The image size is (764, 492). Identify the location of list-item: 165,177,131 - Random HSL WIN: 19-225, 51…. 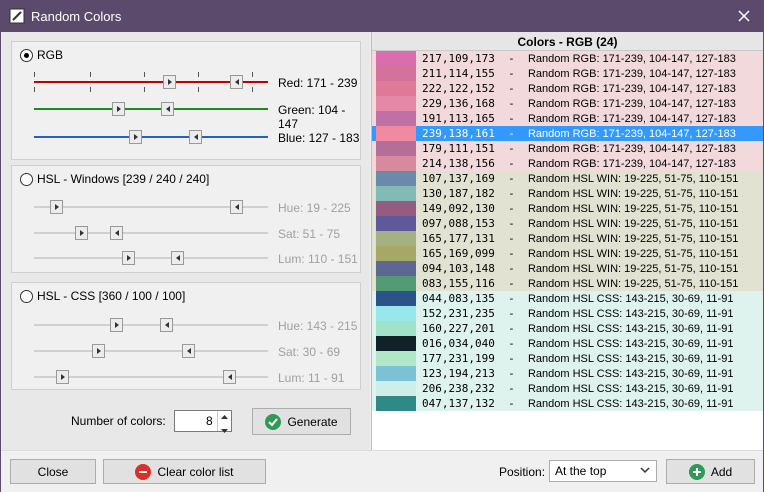
(567, 238).